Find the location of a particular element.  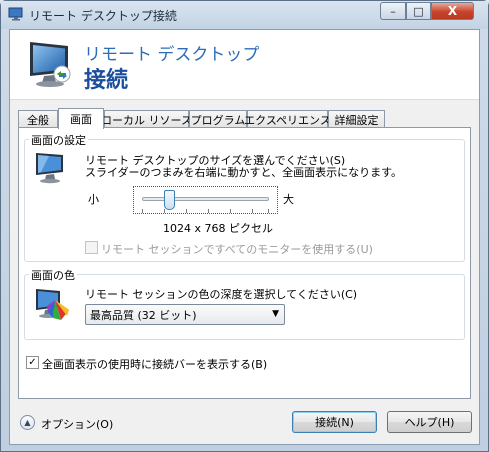

slider-track is located at coordinates (205, 199).